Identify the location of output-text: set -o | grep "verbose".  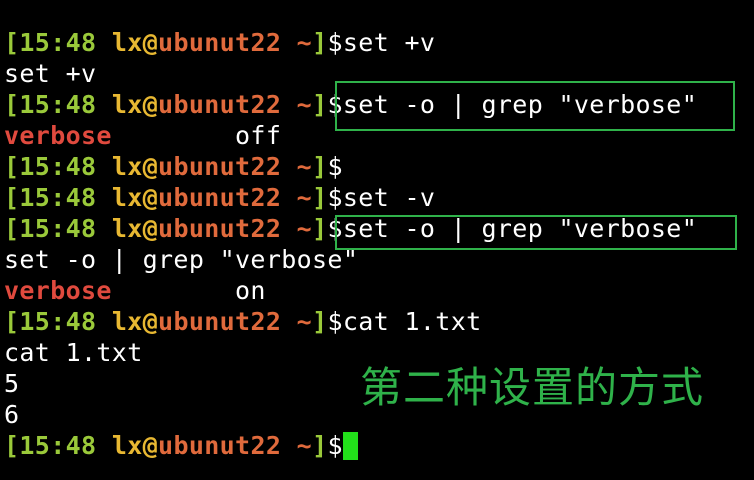
(181, 259).